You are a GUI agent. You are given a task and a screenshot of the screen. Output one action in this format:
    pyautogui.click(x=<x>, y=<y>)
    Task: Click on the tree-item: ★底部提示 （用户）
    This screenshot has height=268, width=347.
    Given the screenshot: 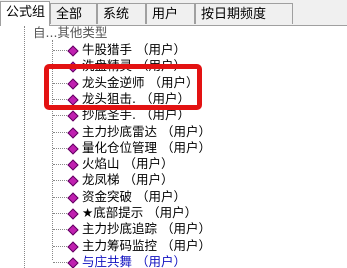 What is the action you would take?
    pyautogui.click(x=139, y=213)
    